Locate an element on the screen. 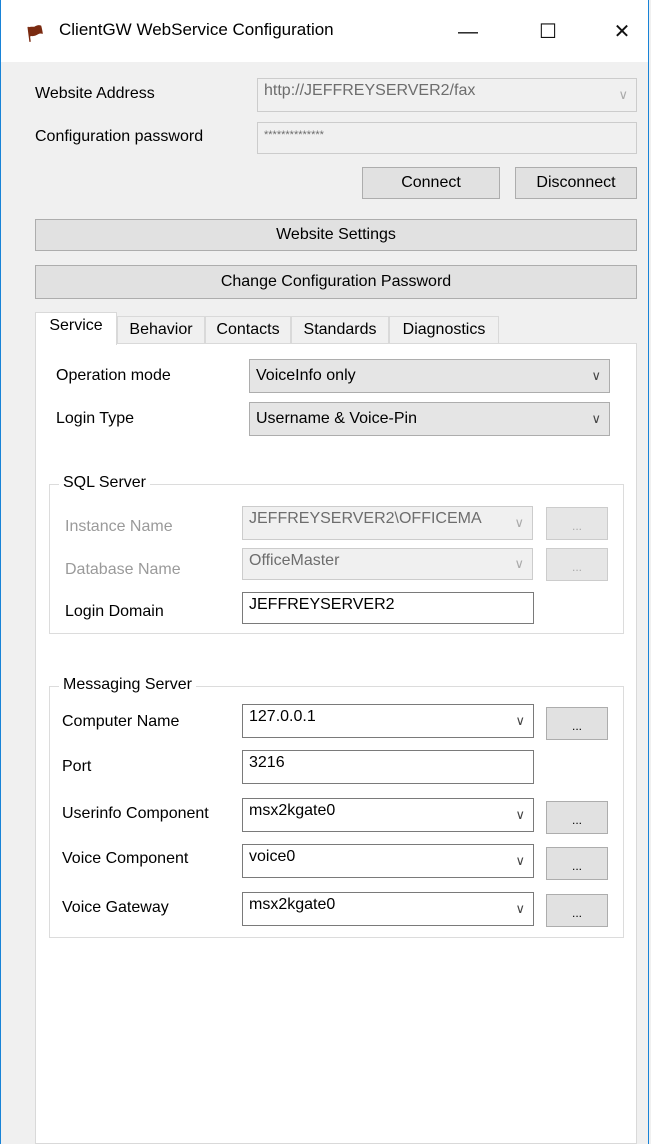 This screenshot has height=1144, width=651. tab-service: Service is located at coordinates (76, 328).